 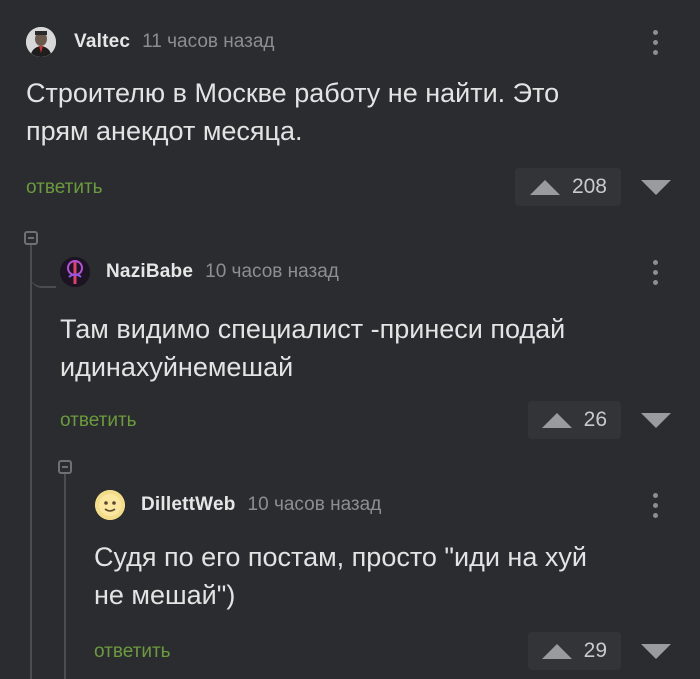 I want to click on upvote-button: 208, so click(x=568, y=187).